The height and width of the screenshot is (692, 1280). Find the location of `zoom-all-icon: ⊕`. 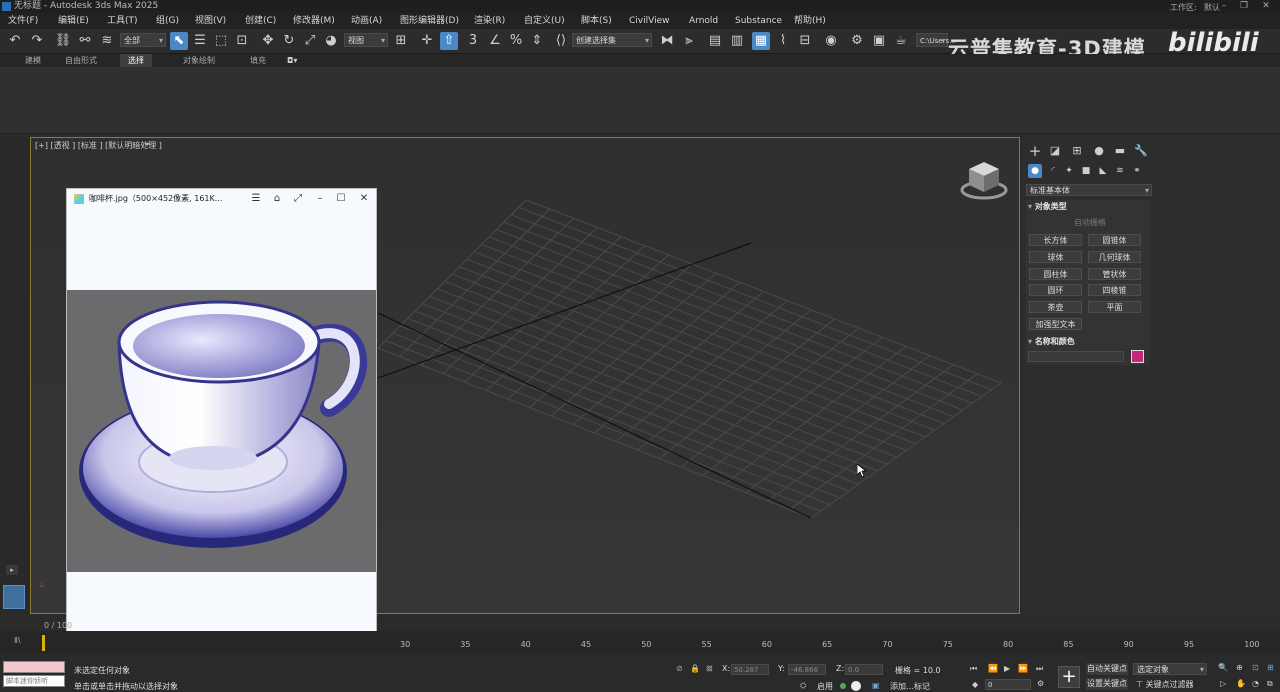

zoom-all-icon: ⊕ is located at coordinates (1239, 667).